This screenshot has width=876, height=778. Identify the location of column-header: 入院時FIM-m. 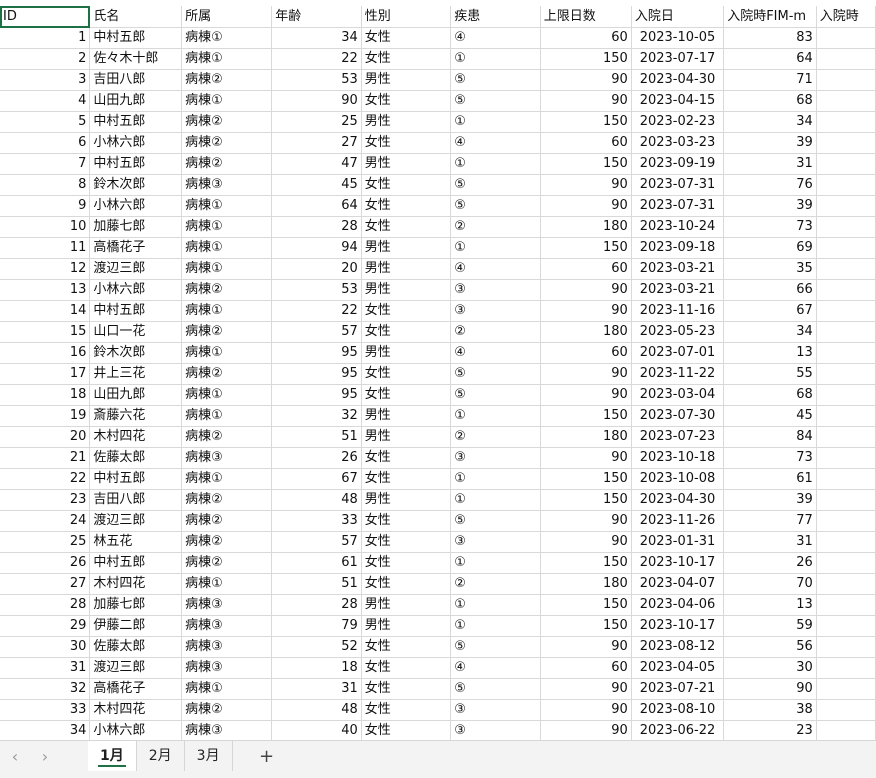
(770, 17).